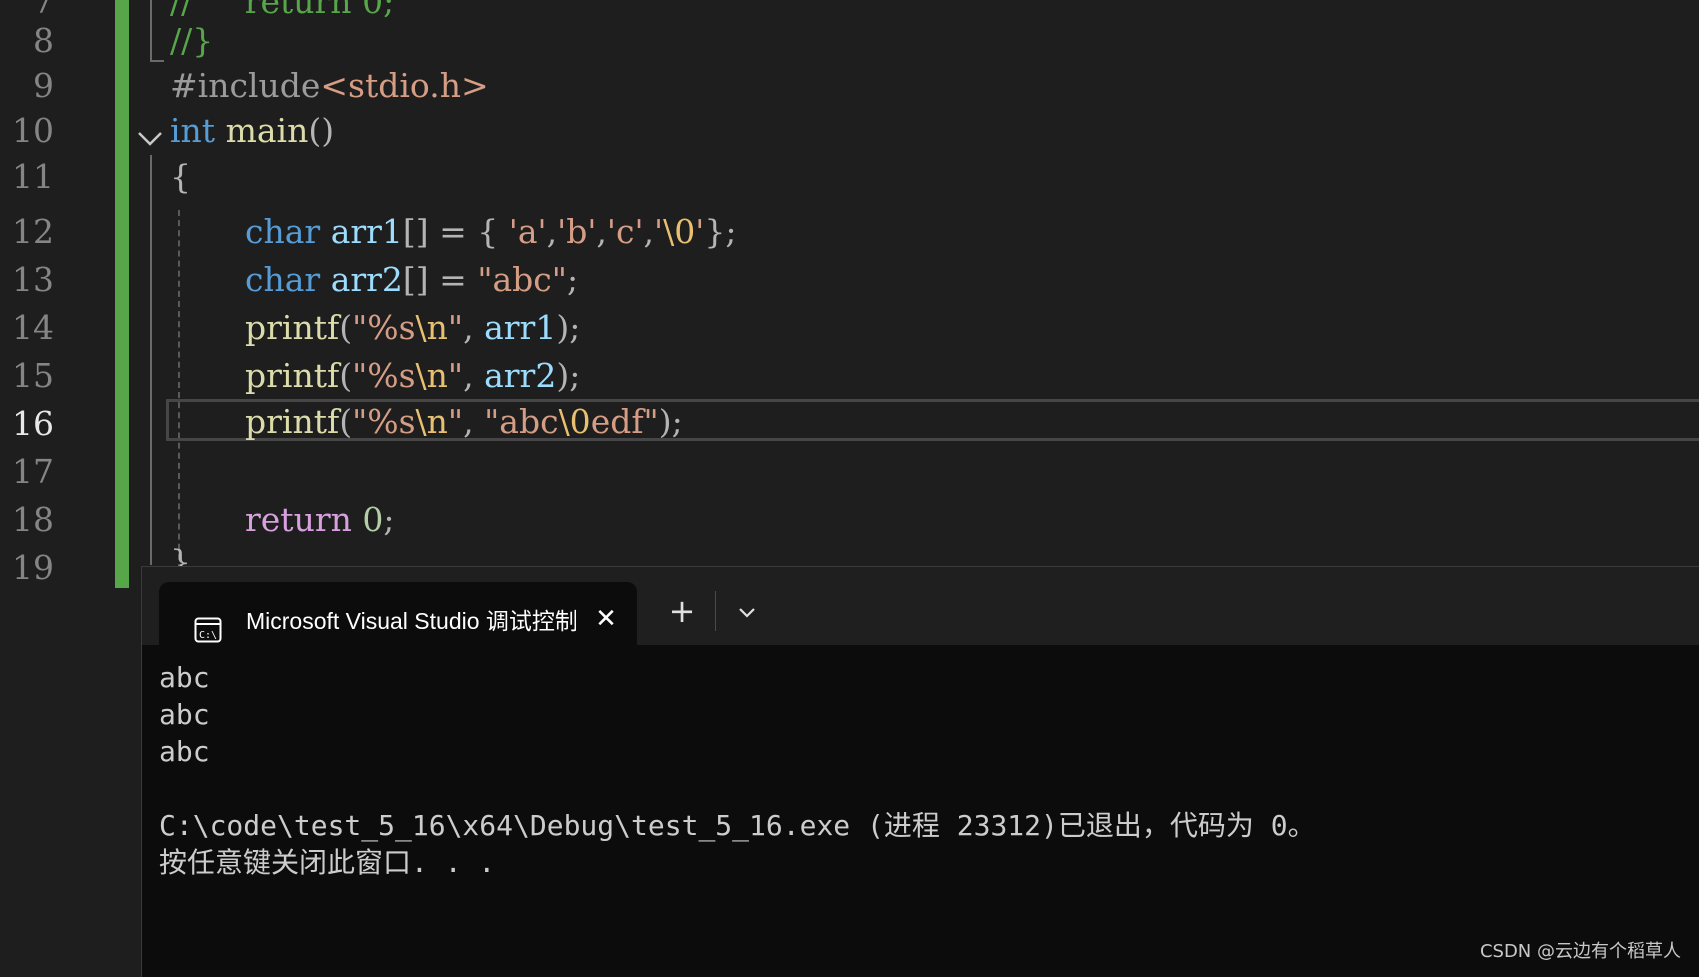 This screenshot has width=1699, height=977. Describe the element at coordinates (33, 176) in the screenshot. I see `line-number: 11` at that location.